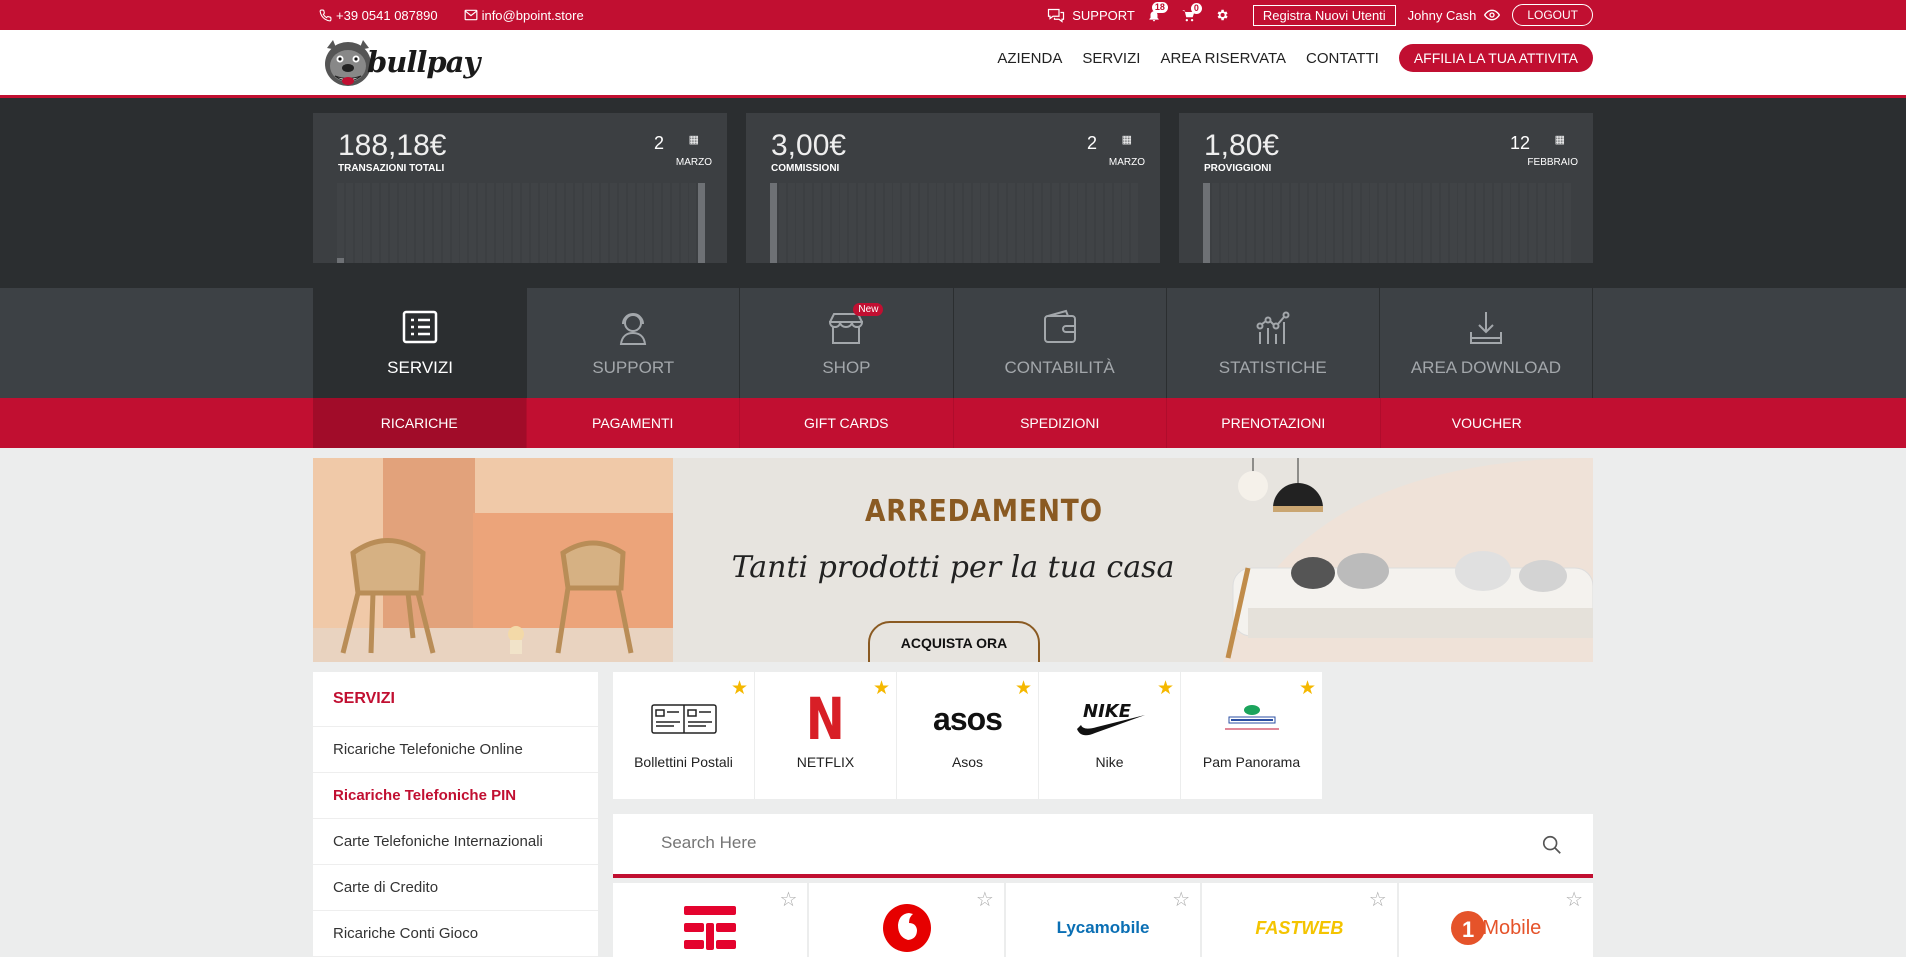  Describe the element at coordinates (1273, 343) in the screenshot. I see `category-statistiche: STATISTICHE` at that location.